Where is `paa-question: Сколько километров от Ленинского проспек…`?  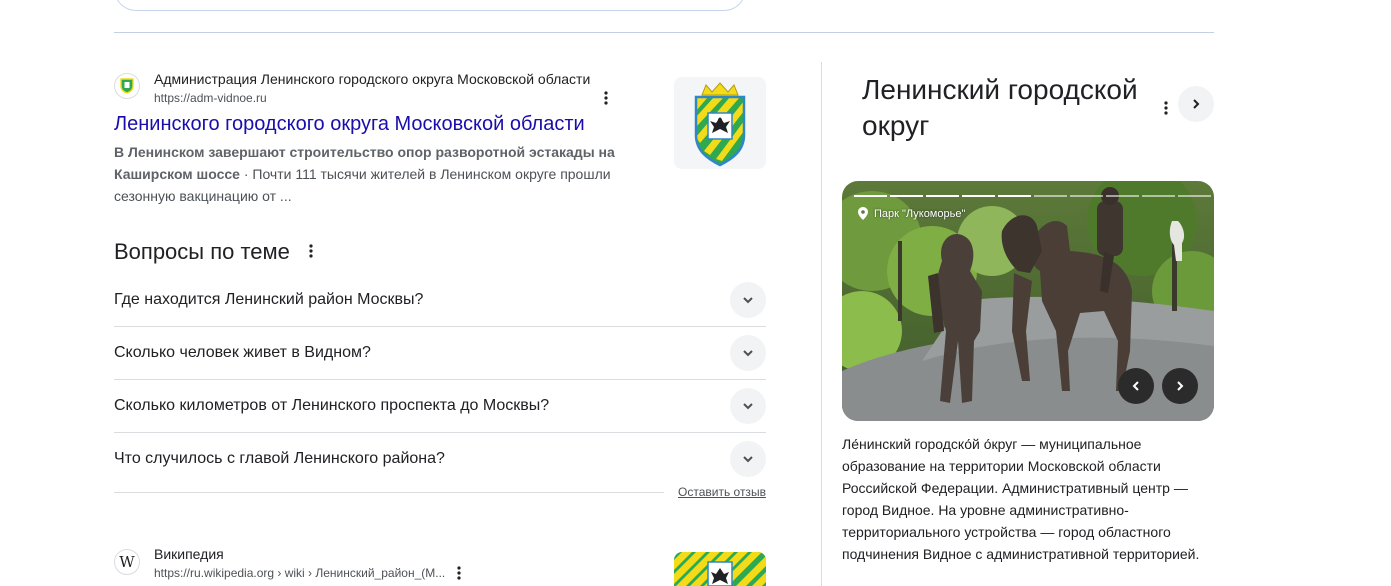 paa-question: Сколько километров от Ленинского проспек… is located at coordinates (440, 406).